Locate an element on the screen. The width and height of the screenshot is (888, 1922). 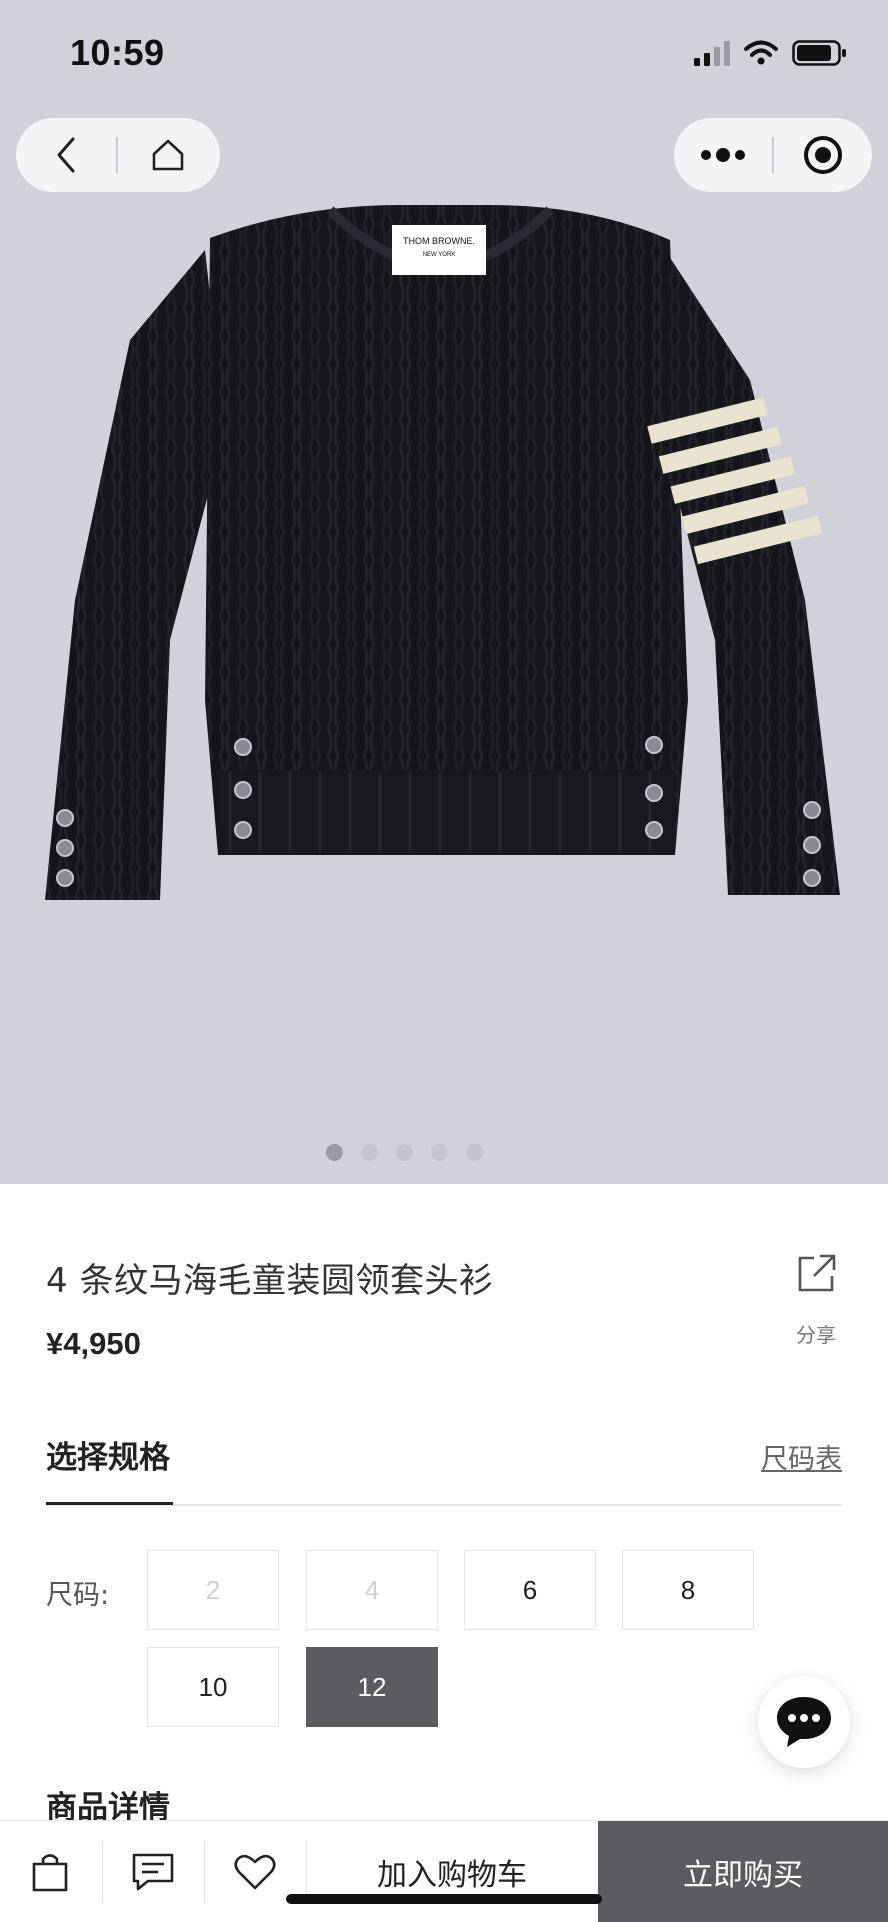
wifi-icon is located at coordinates (761, 52).